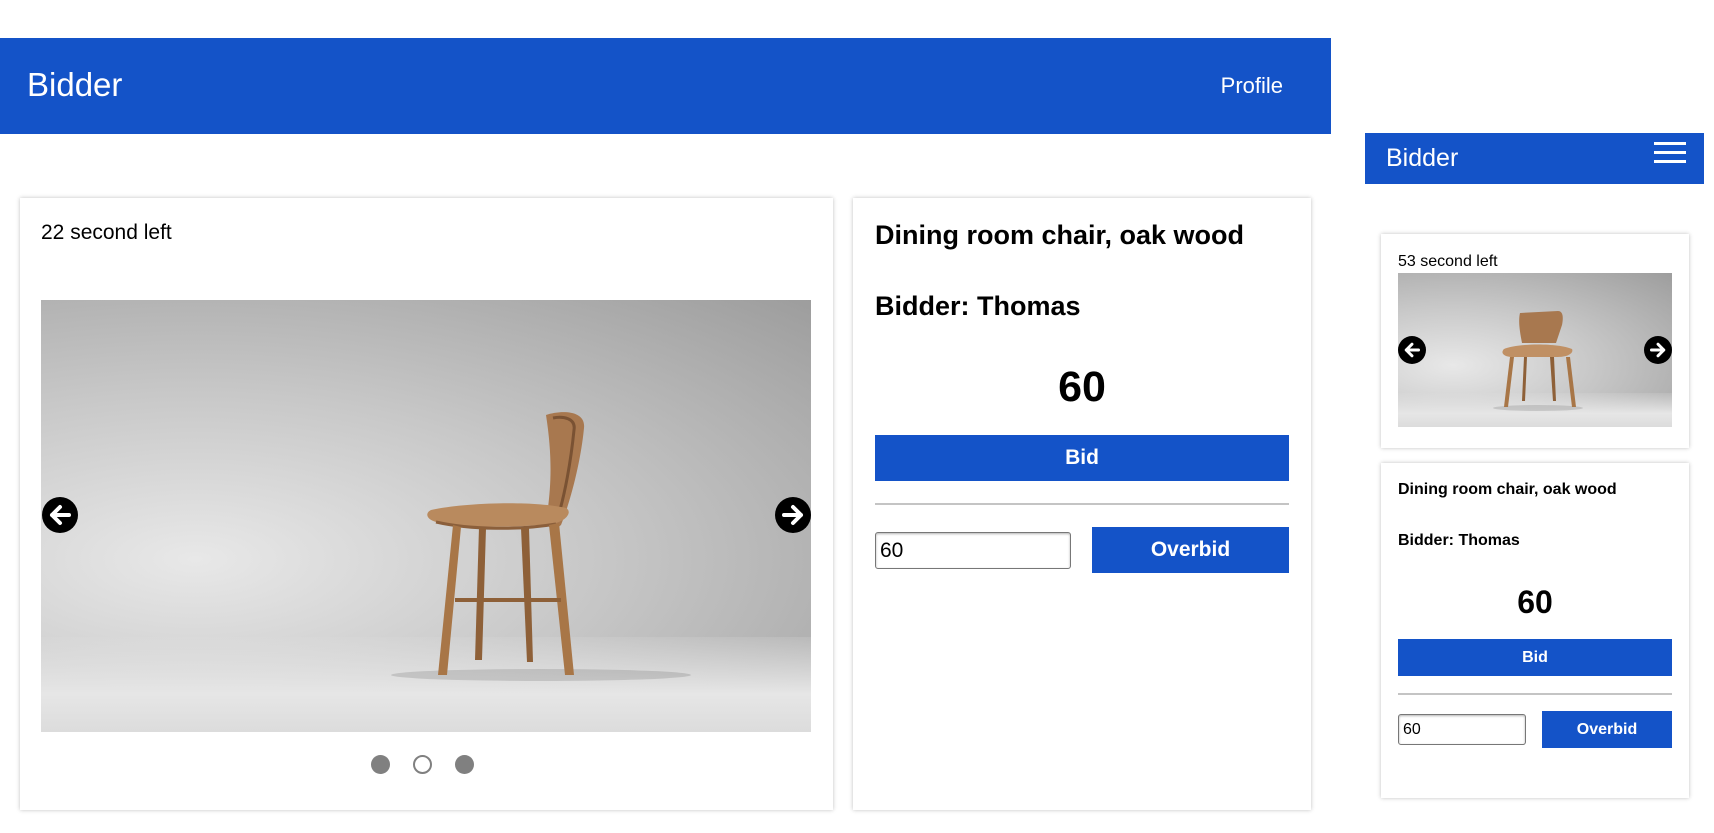 The height and width of the screenshot is (833, 1714). I want to click on mobile-prev-arrow-button, so click(1412, 350).